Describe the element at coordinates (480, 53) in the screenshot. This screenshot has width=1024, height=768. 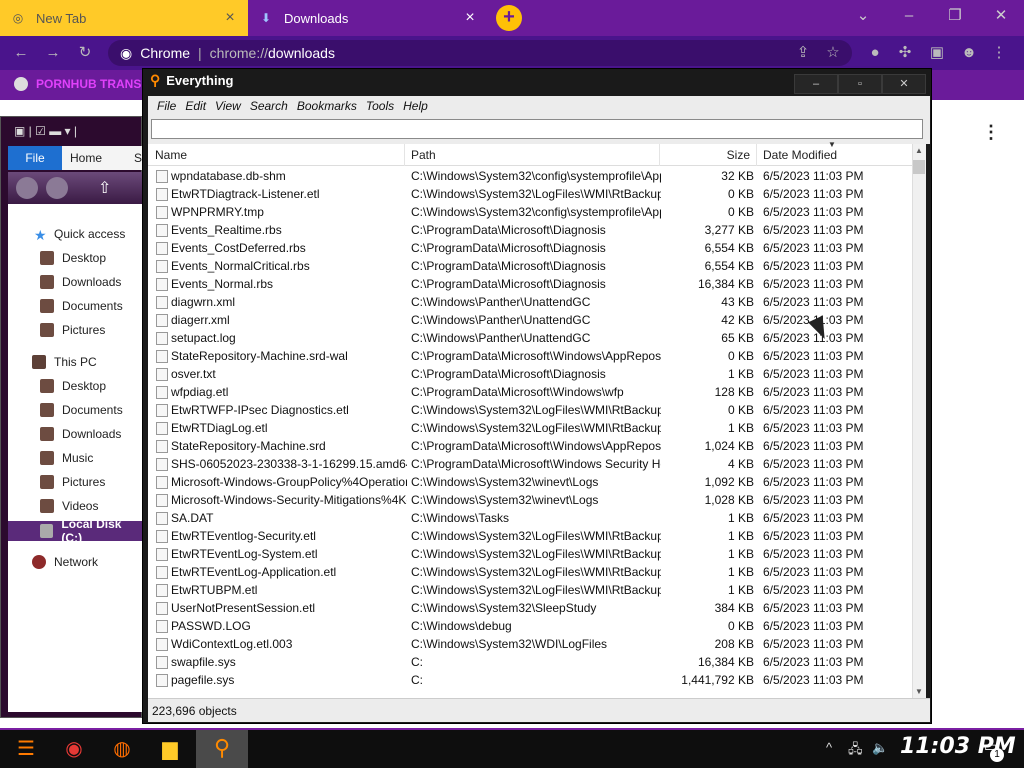
I see `address-bar: ◉ Chrome | chrome:// downloads` at that location.